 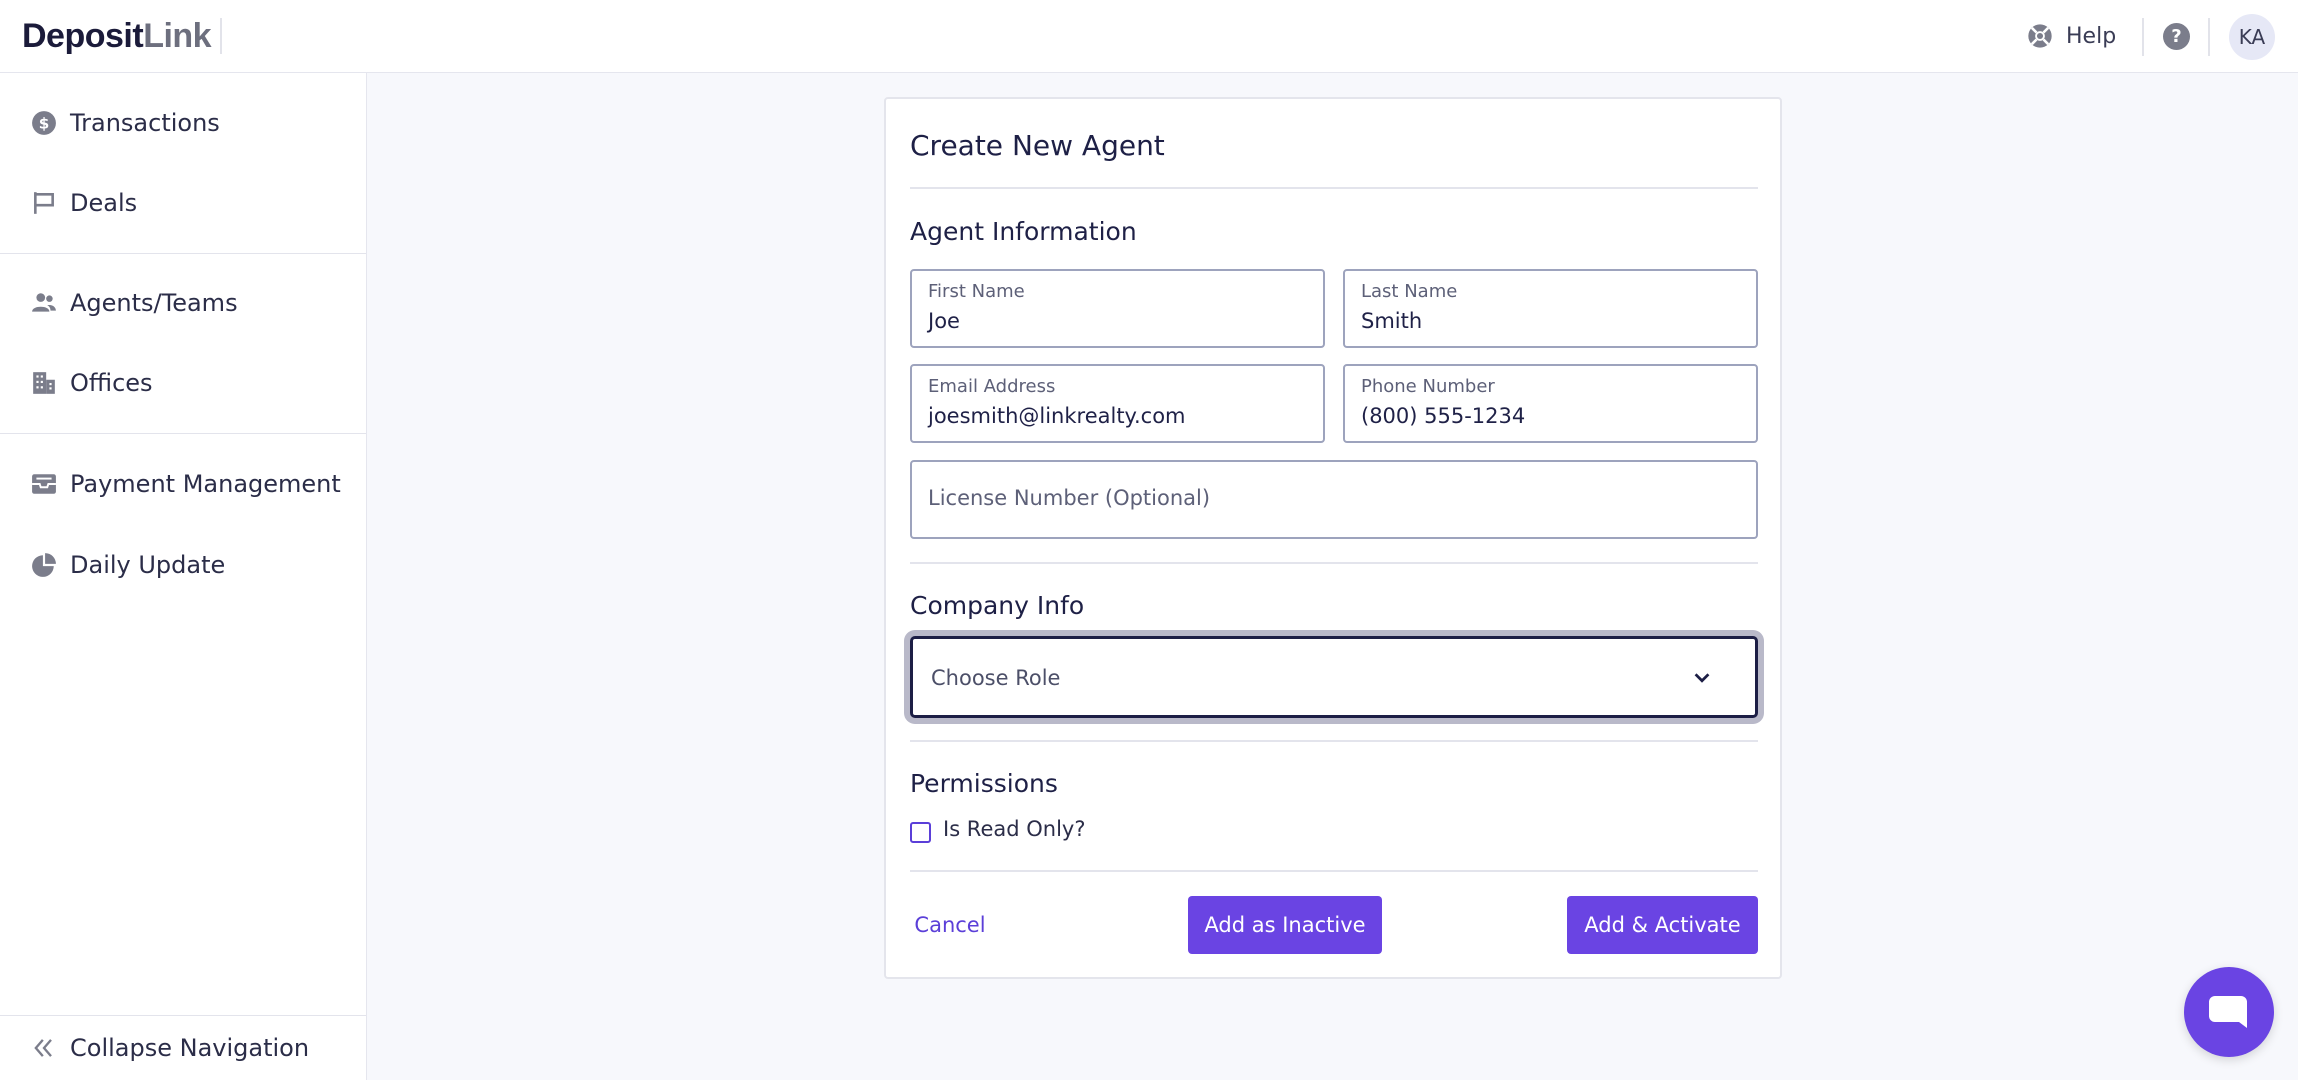 I want to click on help-label: Help, so click(x=2091, y=36).